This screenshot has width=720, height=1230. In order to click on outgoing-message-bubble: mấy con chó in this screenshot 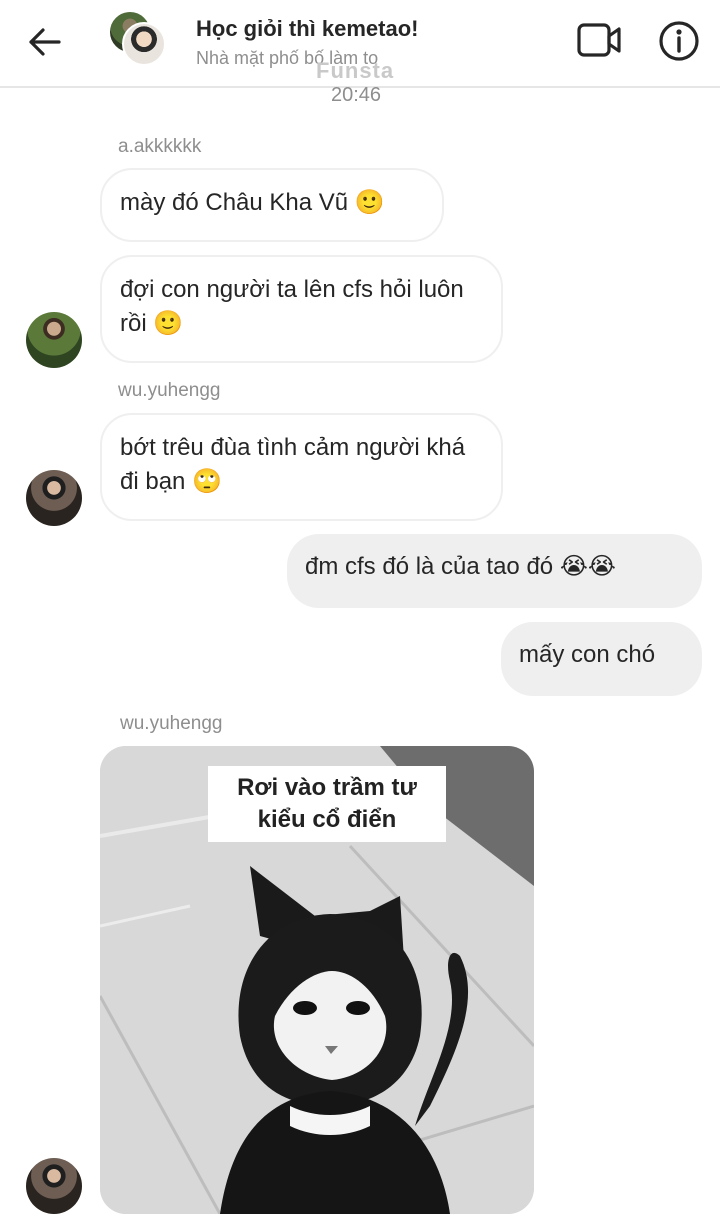, I will do `click(601, 659)`.